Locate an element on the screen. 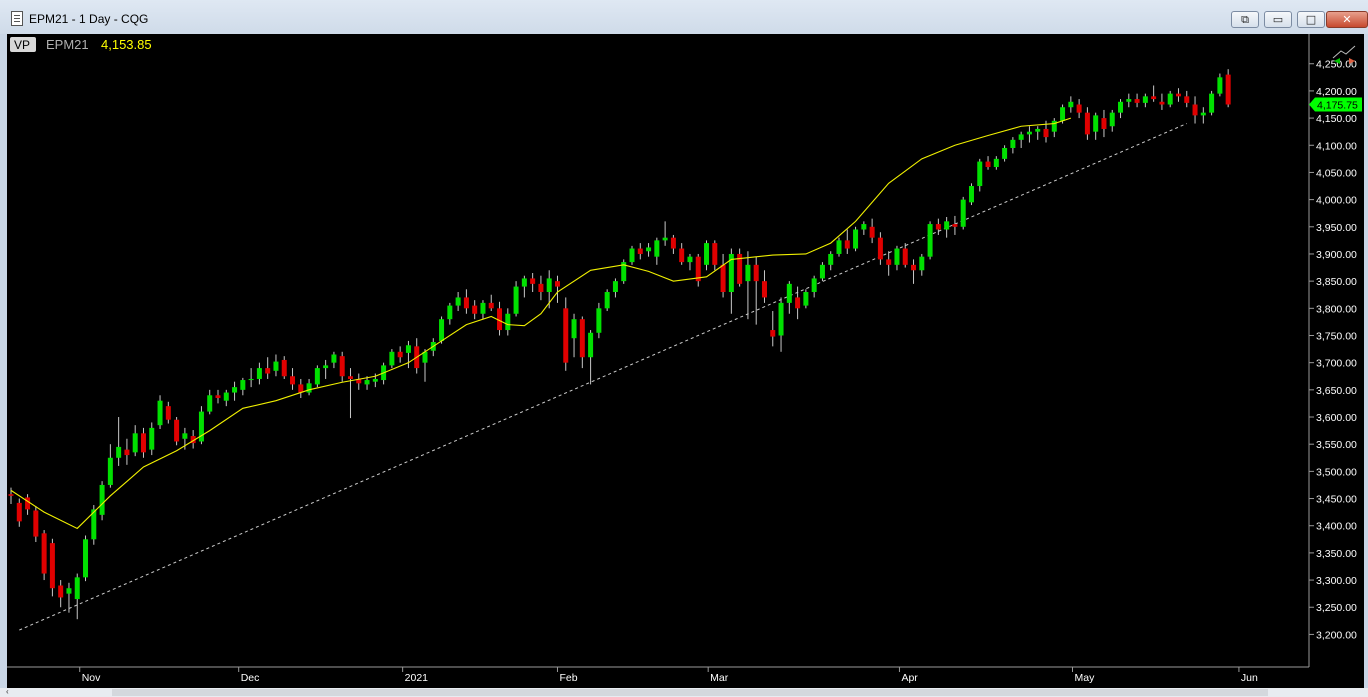 This screenshot has width=1368, height=697. scrollbar-thumb is located at coordinates (690, 692).